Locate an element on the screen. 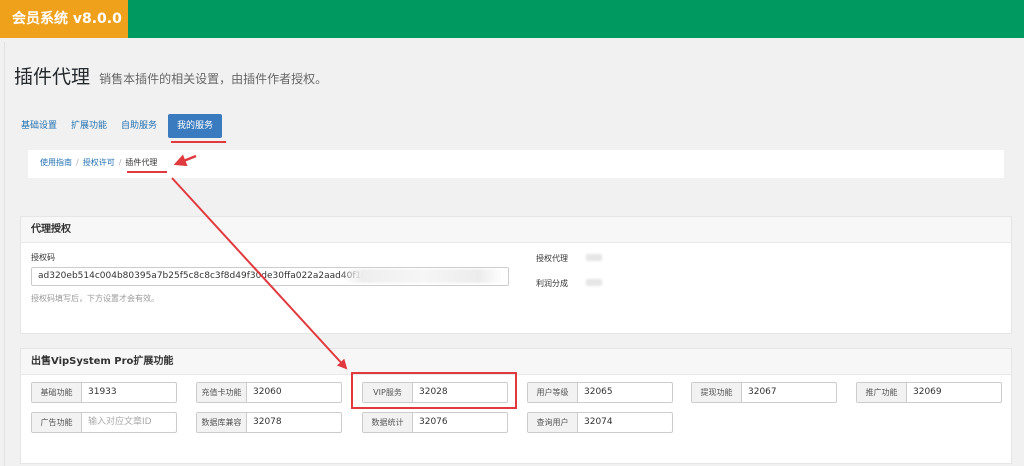 Image resolution: width=1024 pixels, height=466 pixels. annotation-arrows is located at coordinates (259, 262).